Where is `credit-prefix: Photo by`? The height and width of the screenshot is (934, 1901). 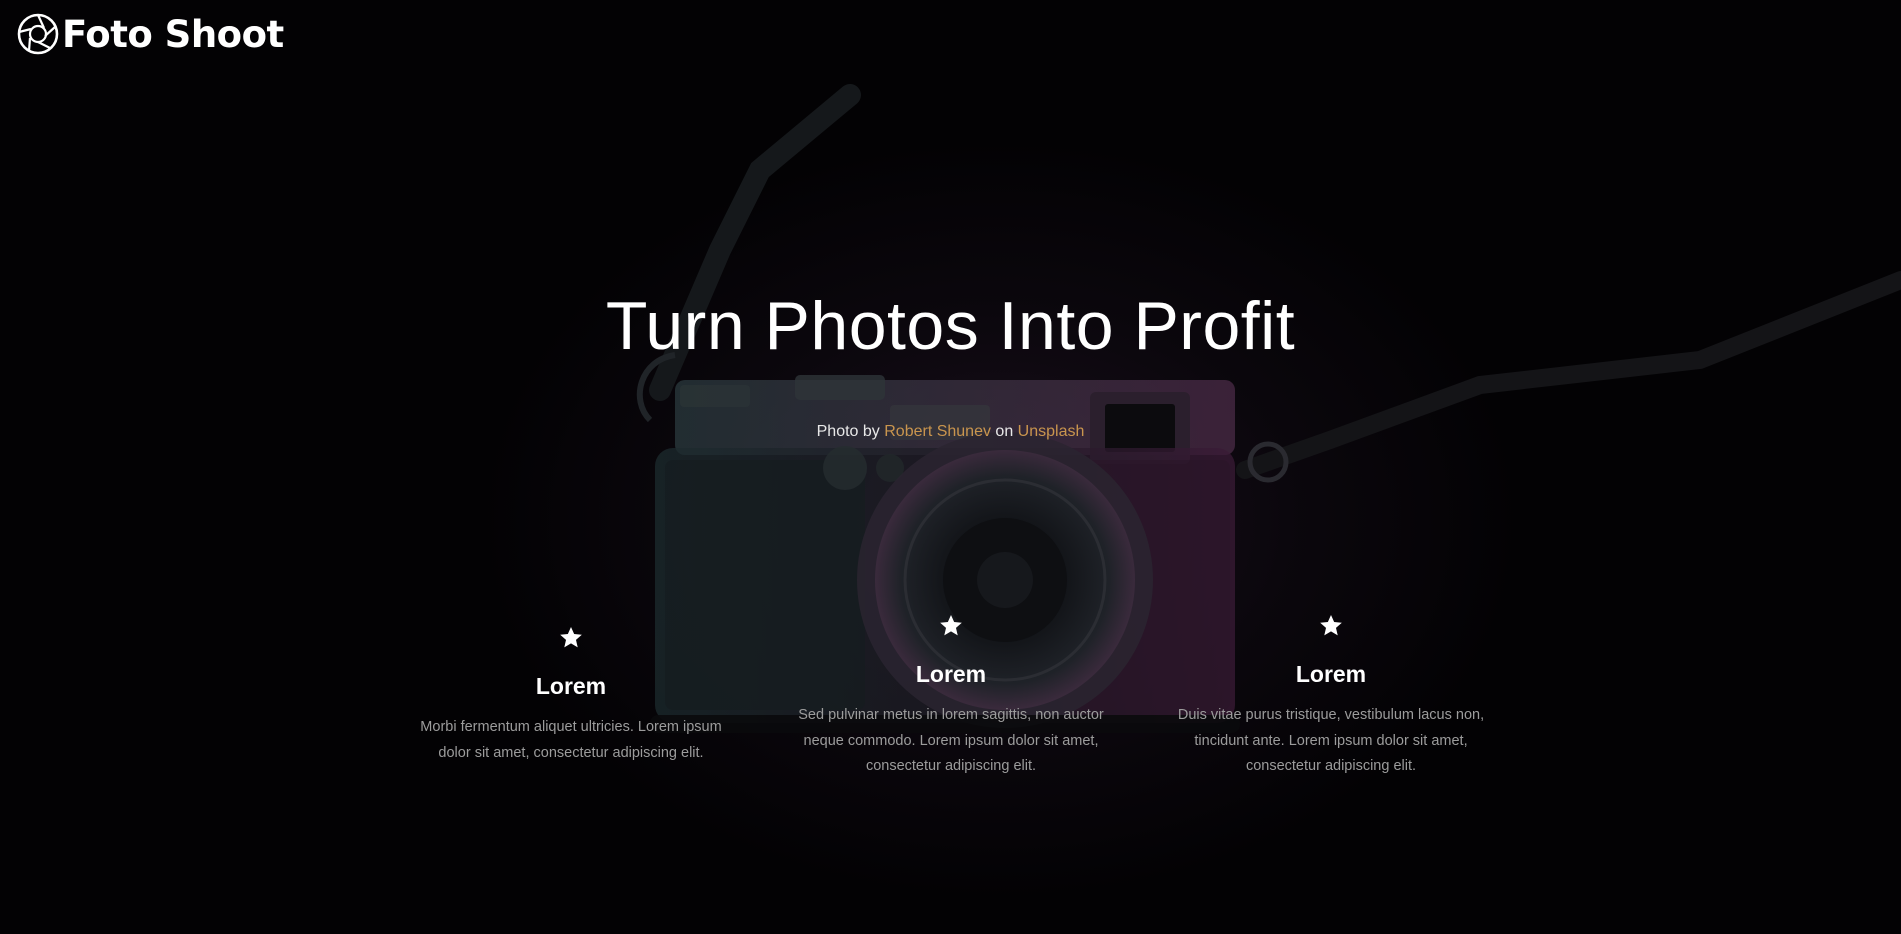
credit-prefix: Photo by is located at coordinates (848, 431).